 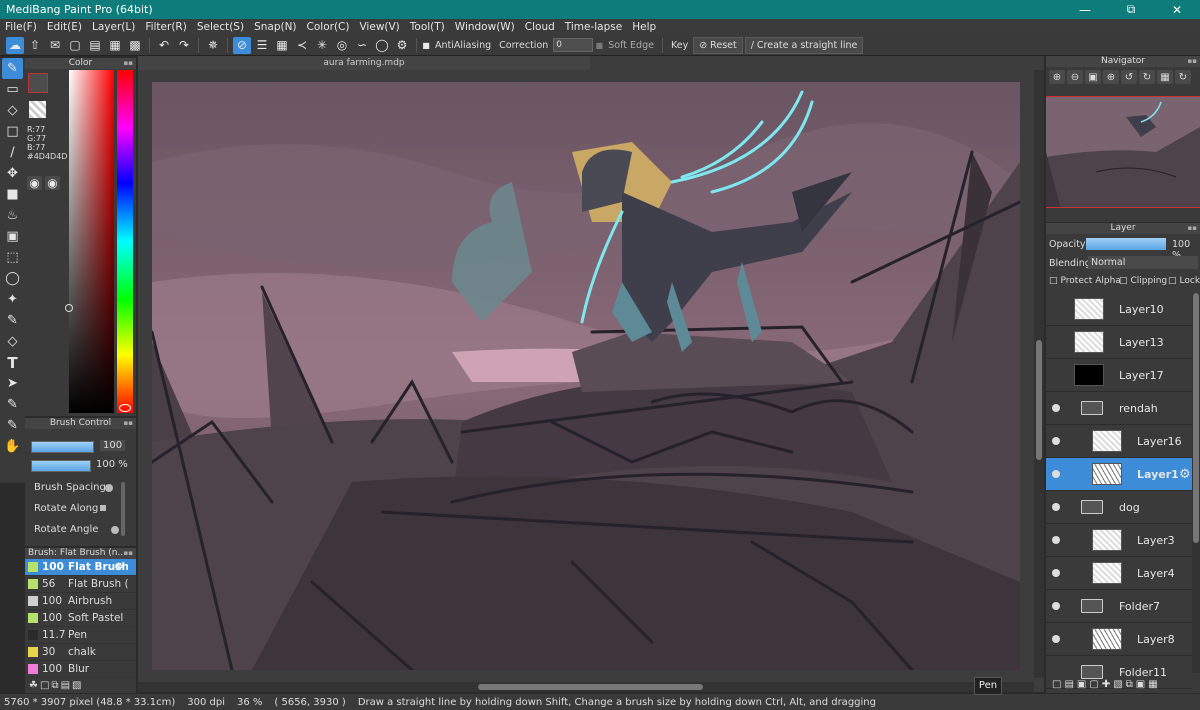 What do you see at coordinates (75, 45) in the screenshot?
I see `speech-bubble-icon: ▢` at bounding box center [75, 45].